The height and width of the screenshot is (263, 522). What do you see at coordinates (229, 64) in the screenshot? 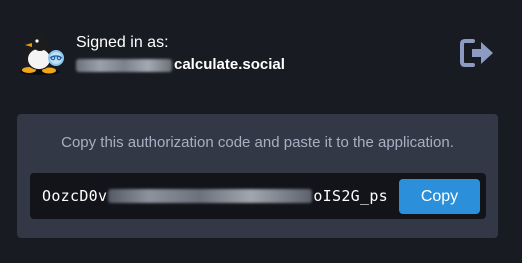
I see `account-handle-domain: calculate.social` at bounding box center [229, 64].